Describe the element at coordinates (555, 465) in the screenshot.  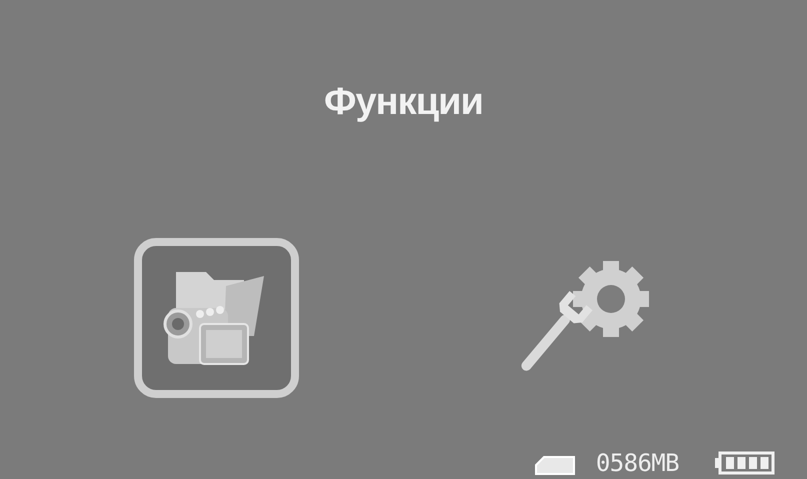
I see `memory-card-icon` at that location.